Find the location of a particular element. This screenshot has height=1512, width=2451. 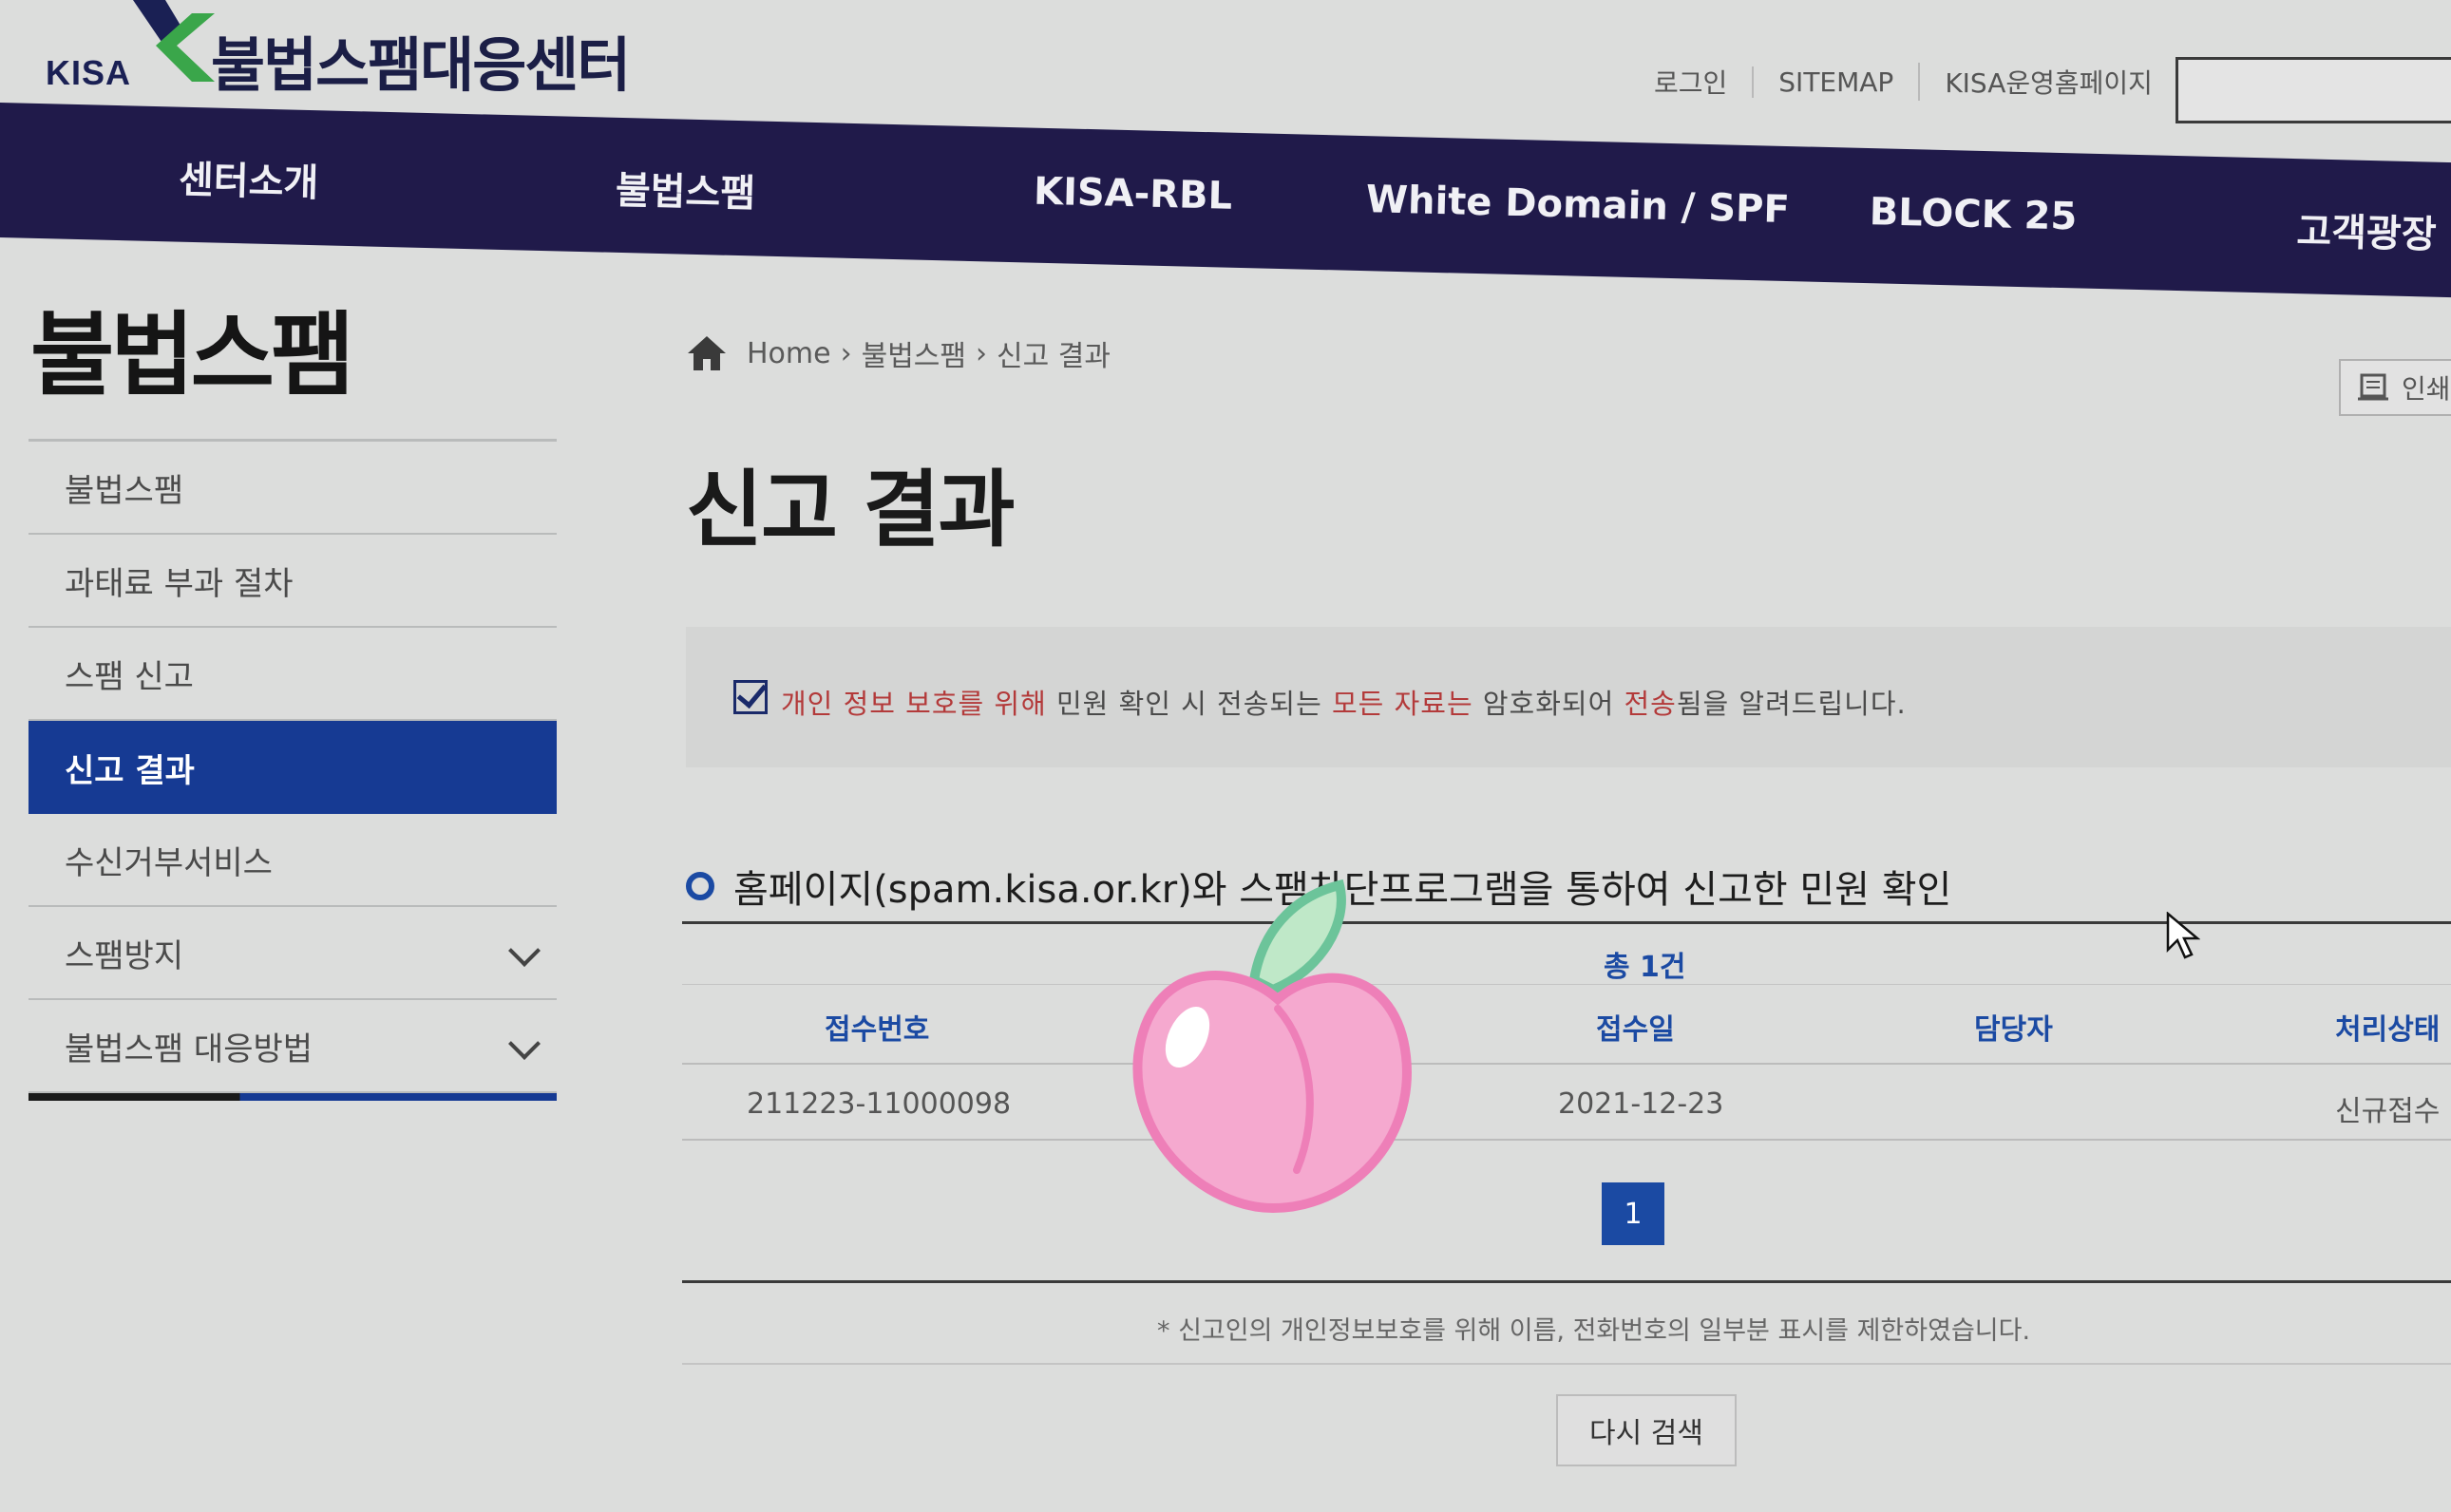

gnb-white-domain: White Domain / SPF is located at coordinates (1577, 205).